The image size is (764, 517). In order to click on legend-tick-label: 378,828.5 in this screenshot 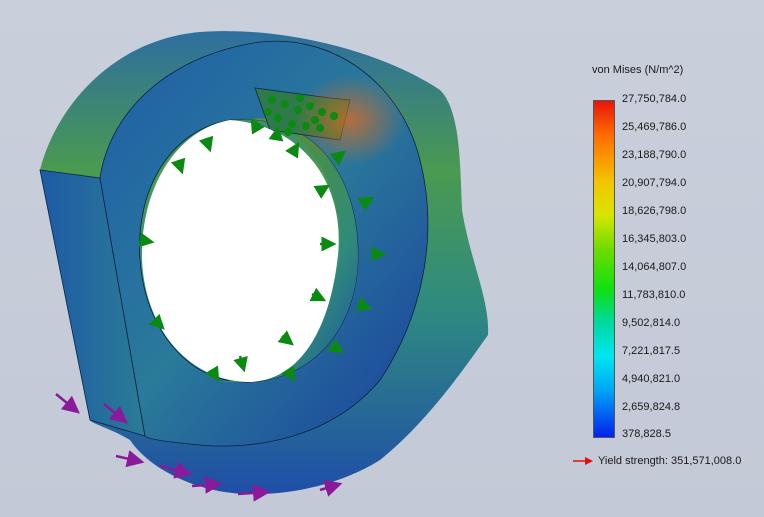, I will do `click(646, 434)`.